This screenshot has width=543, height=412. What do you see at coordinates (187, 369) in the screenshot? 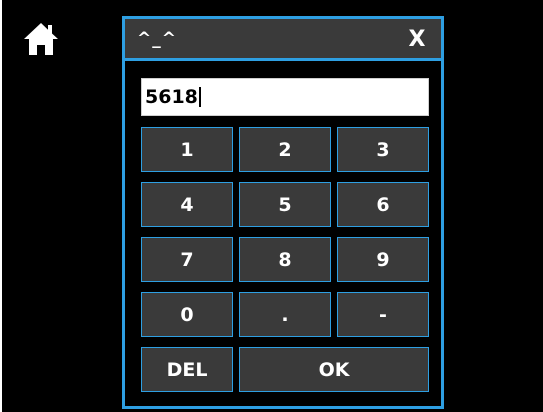
I see `delete-button: DEL` at bounding box center [187, 369].